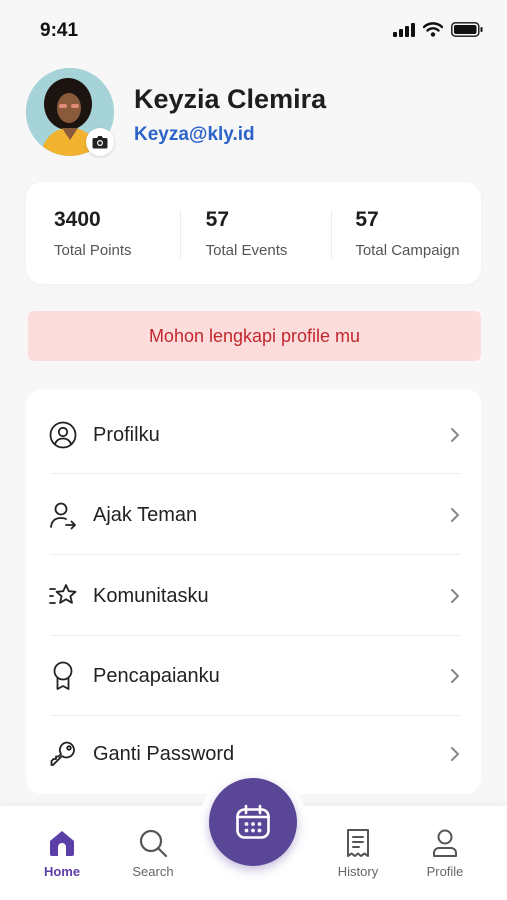  I want to click on stat-total-points: 3400 Total Points, so click(103, 233).